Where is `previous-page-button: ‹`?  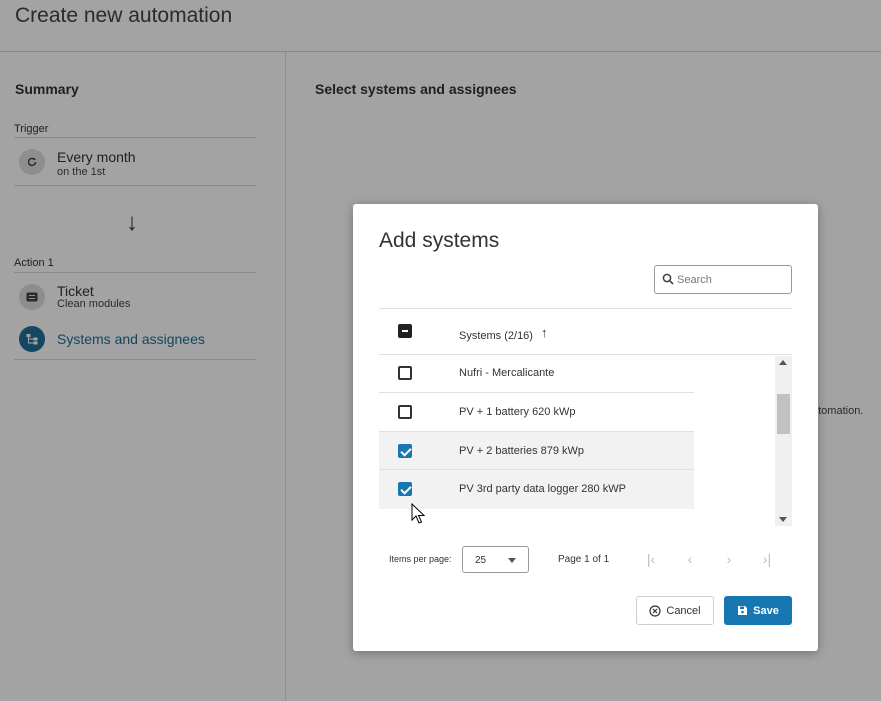 previous-page-button: ‹ is located at coordinates (690, 559).